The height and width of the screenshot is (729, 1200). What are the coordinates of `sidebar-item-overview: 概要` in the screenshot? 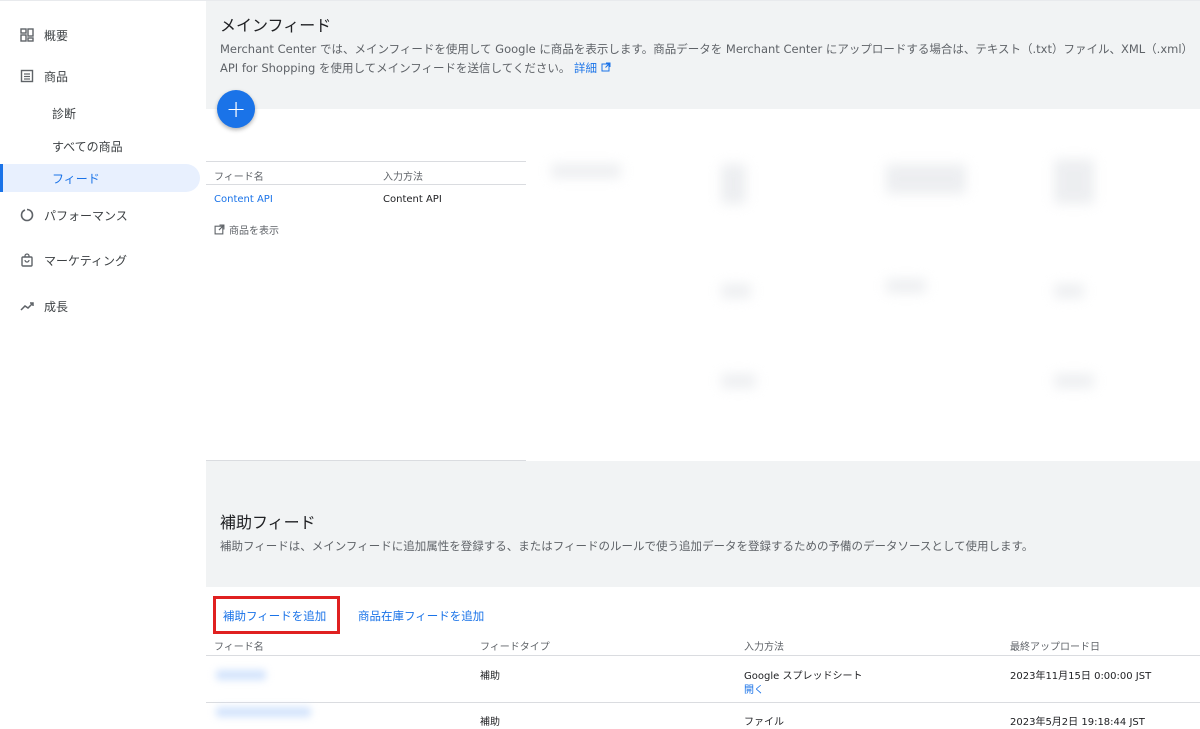 It's located at (100, 35).